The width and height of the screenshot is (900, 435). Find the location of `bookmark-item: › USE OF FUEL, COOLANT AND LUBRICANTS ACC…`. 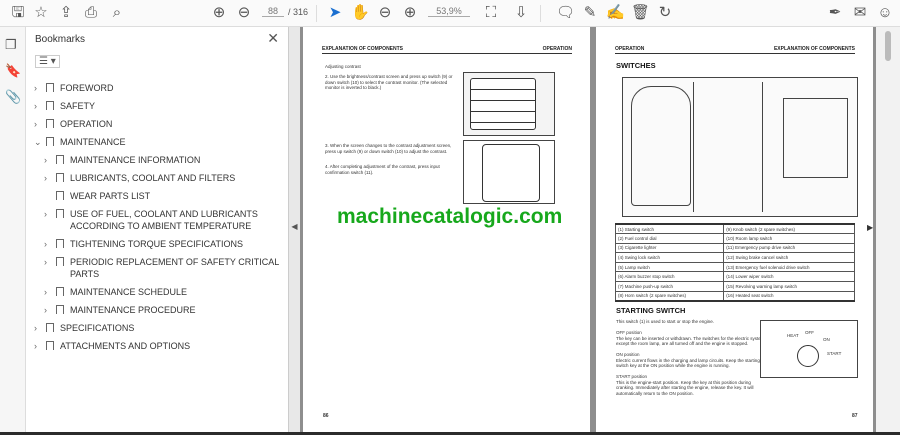

bookmark-item: › USE OF FUEL, COOLANT AND LUBRICANTS ACC… is located at coordinates (157, 220).